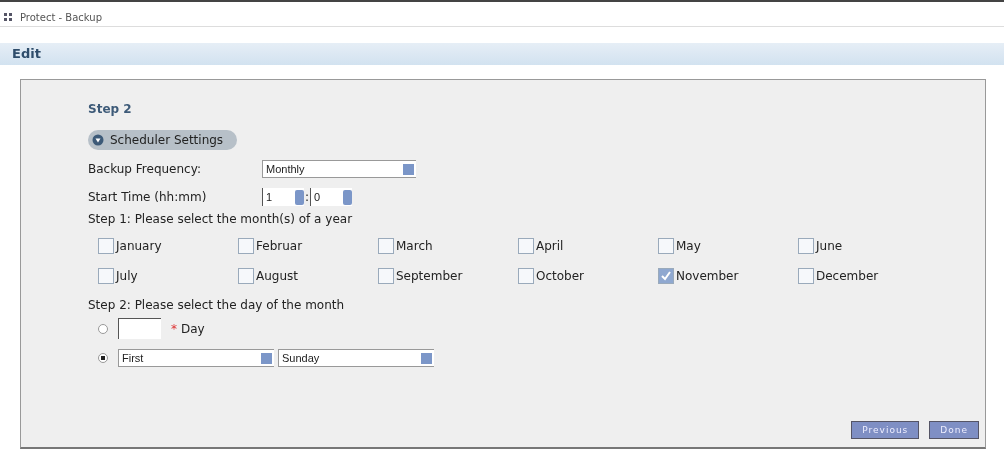 The height and width of the screenshot is (476, 1004). I want to click on field-label: Start Time (hh:mm), so click(148, 197).